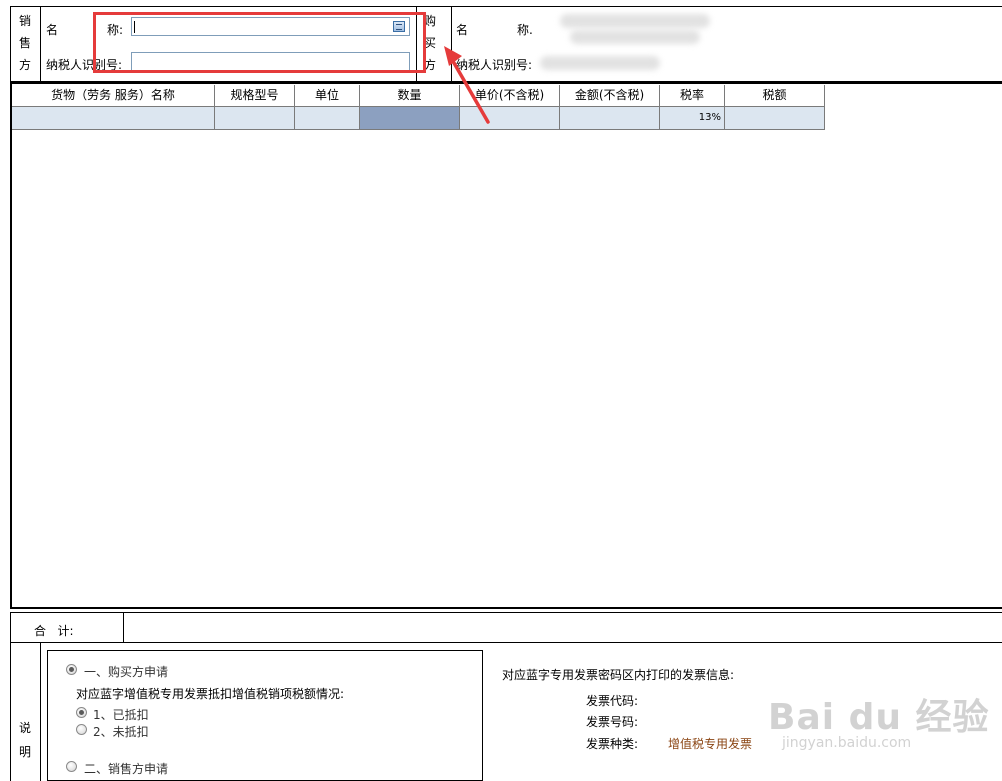  What do you see at coordinates (24, 65) in the screenshot?
I see `seller-side-char: 方` at bounding box center [24, 65].